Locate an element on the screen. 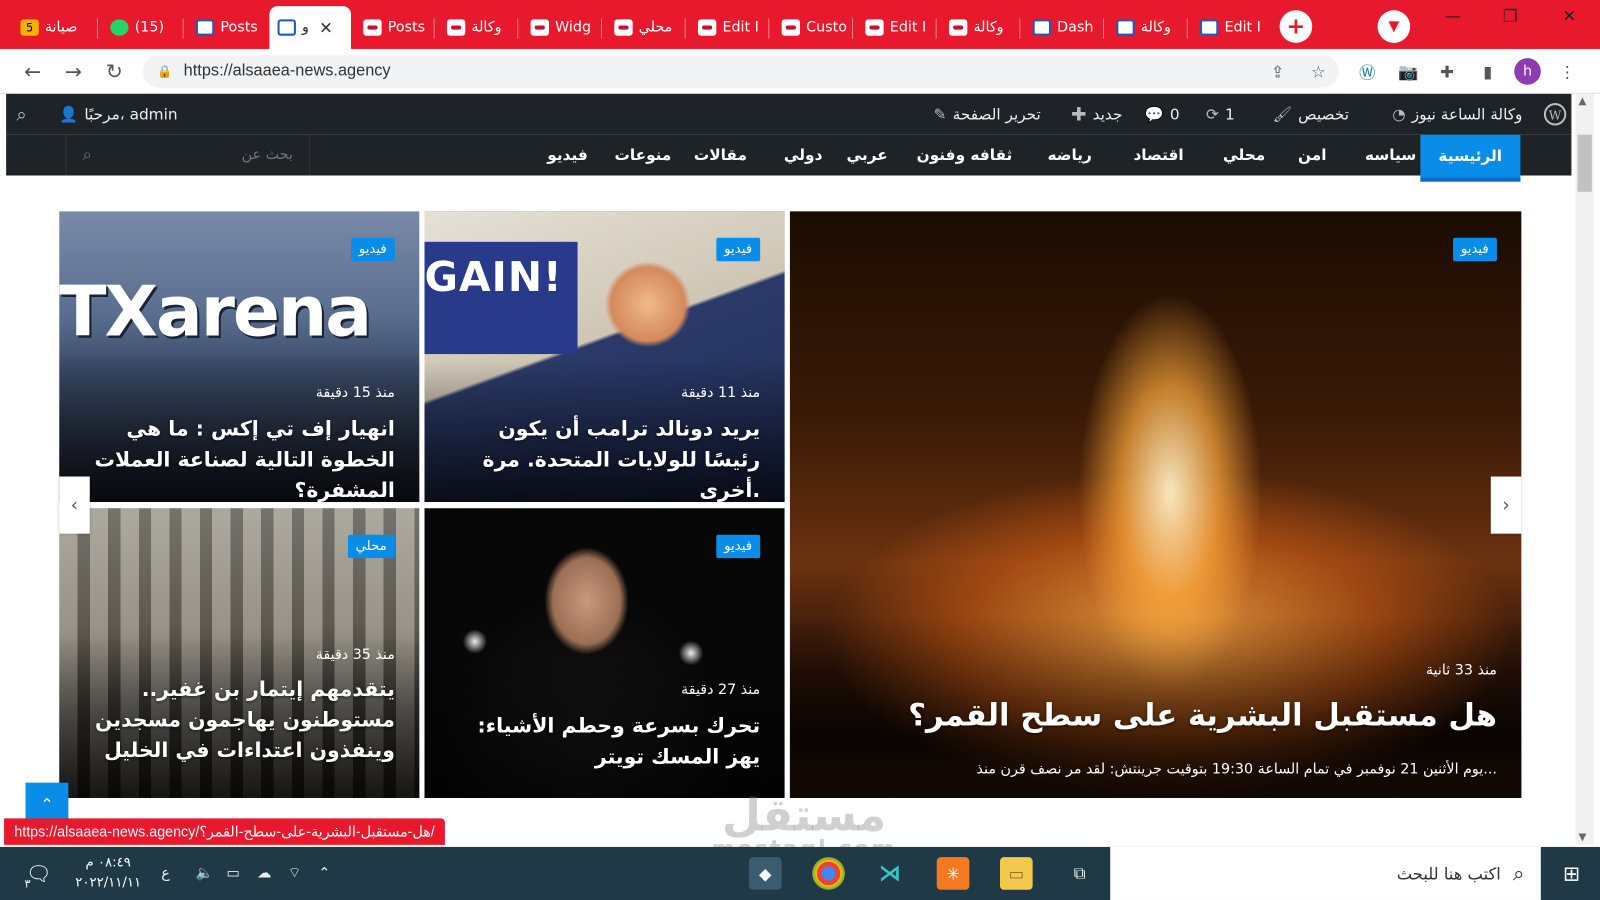  tab: 5 صيانة is located at coordinates (55, 27).